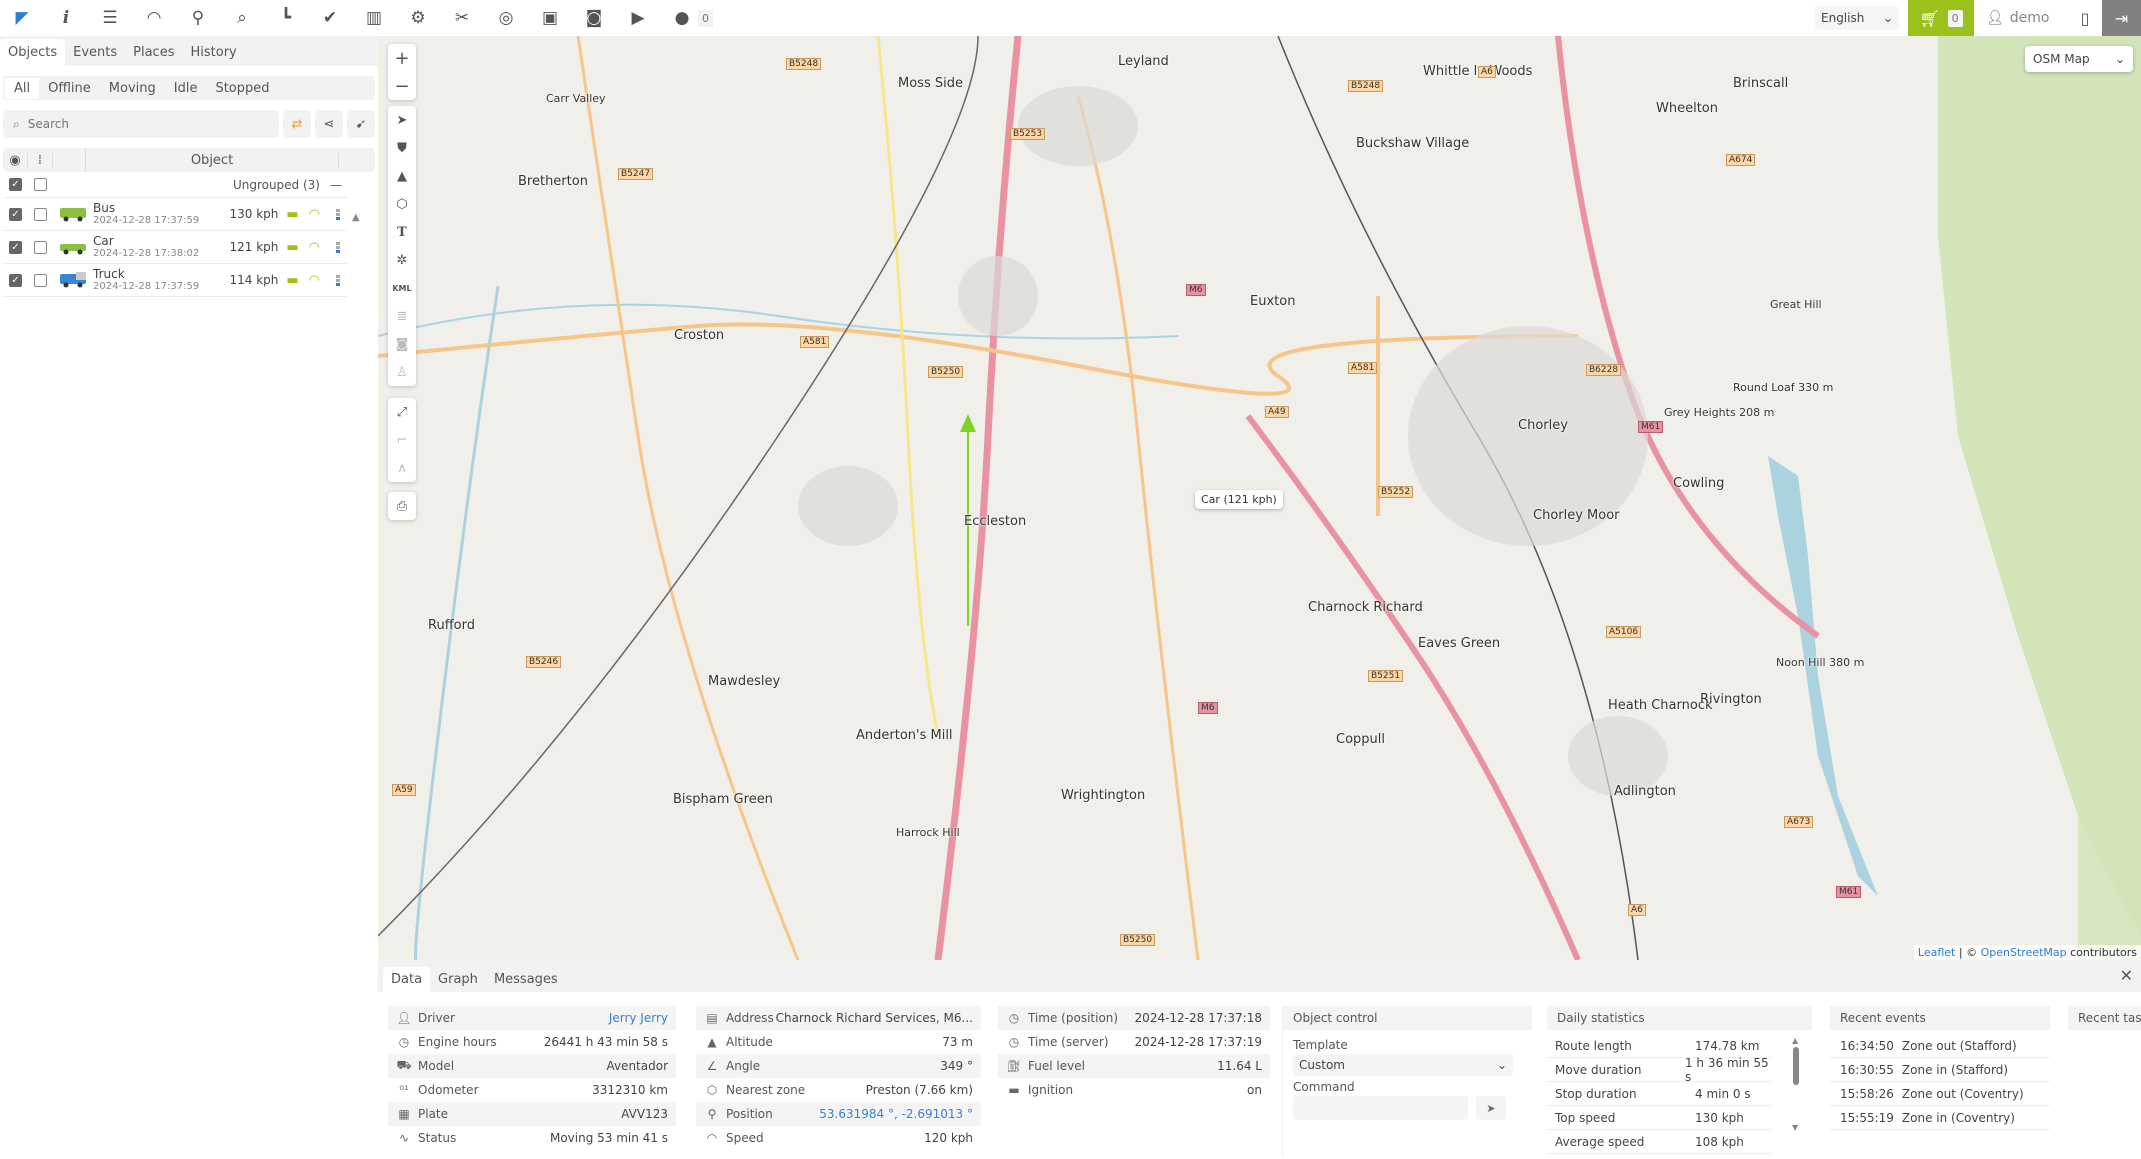 This screenshot has height=1159, width=2141. I want to click on osm-link: OpenStreetMap, so click(2024, 952).